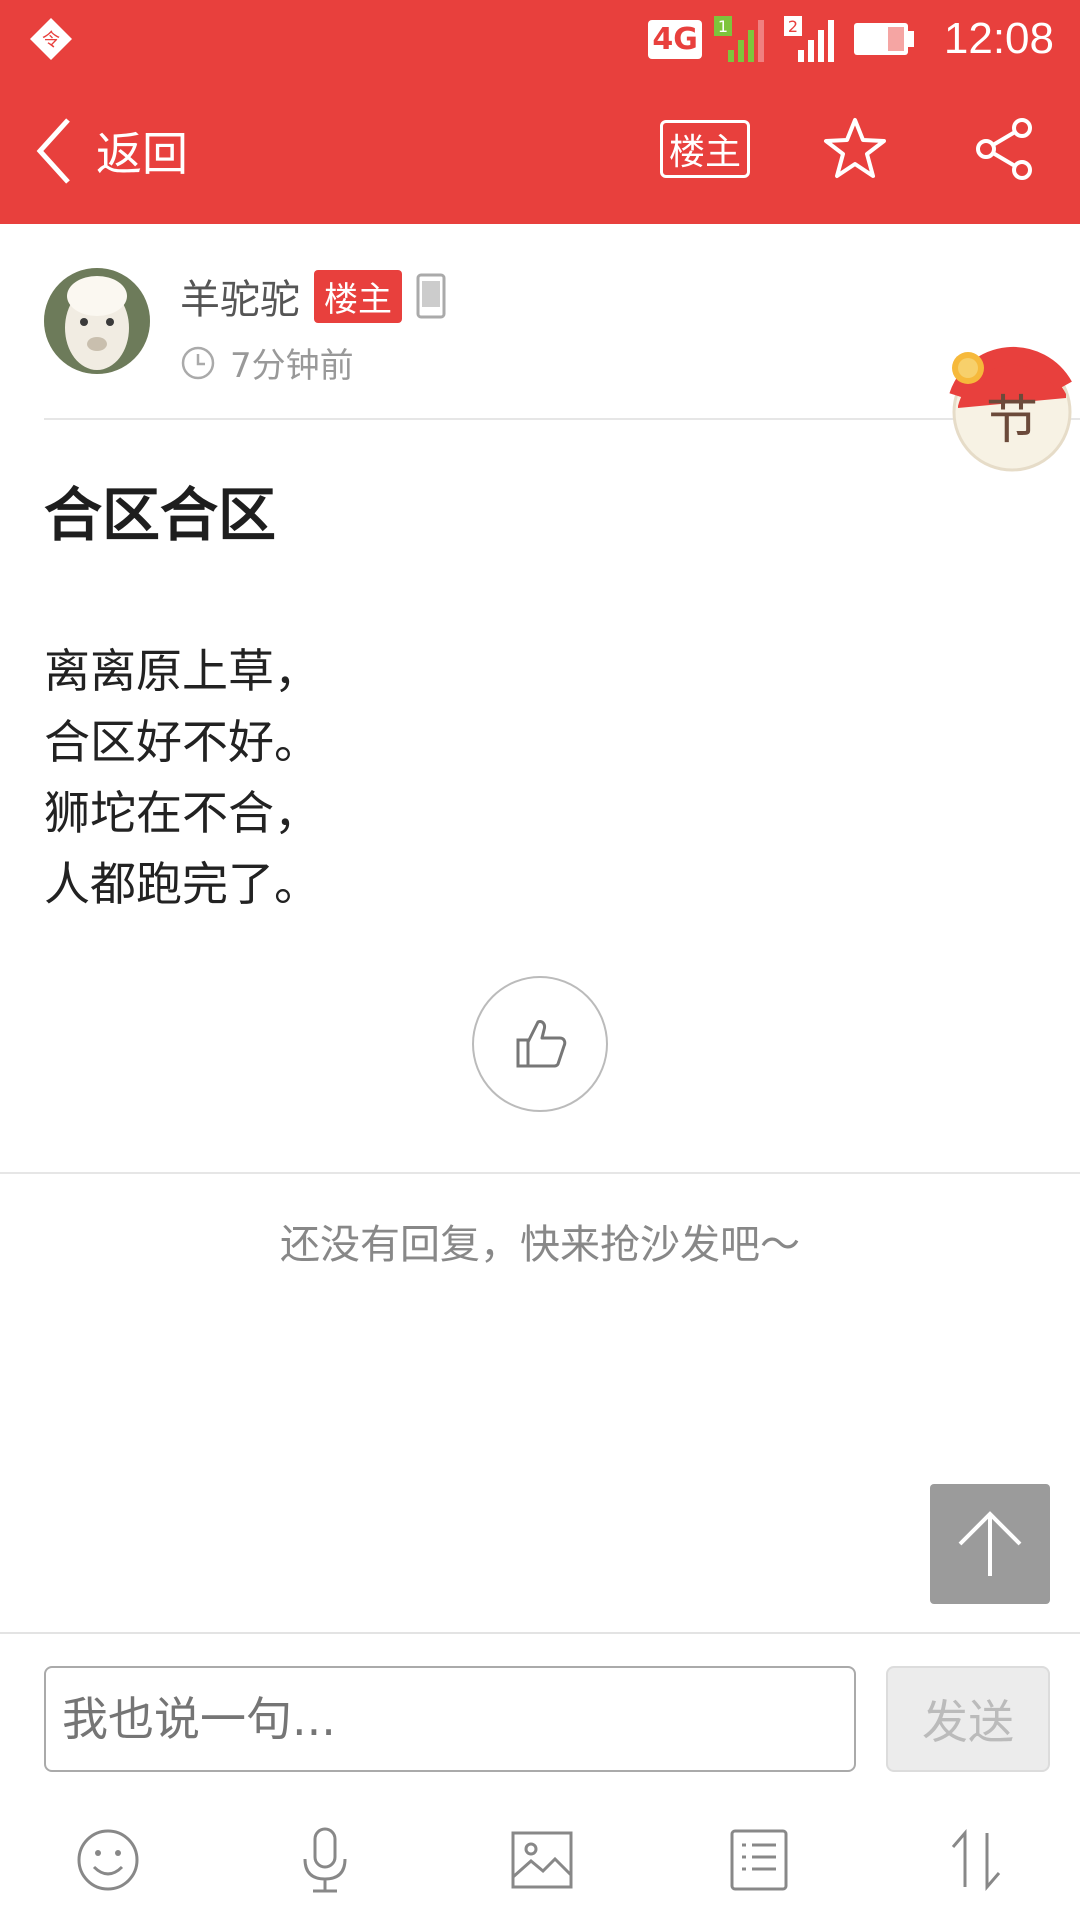 The width and height of the screenshot is (1080, 1920). I want to click on svg-text: 令, so click(51, 40).